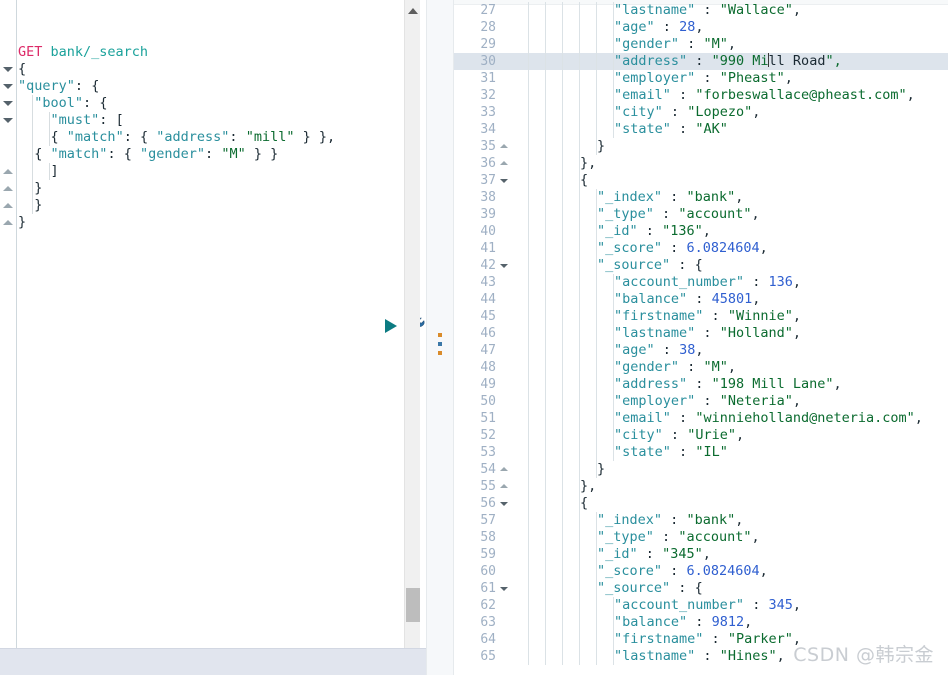 Image resolution: width=948 pixels, height=675 pixels. I want to click on line-number: 51, so click(488, 418).